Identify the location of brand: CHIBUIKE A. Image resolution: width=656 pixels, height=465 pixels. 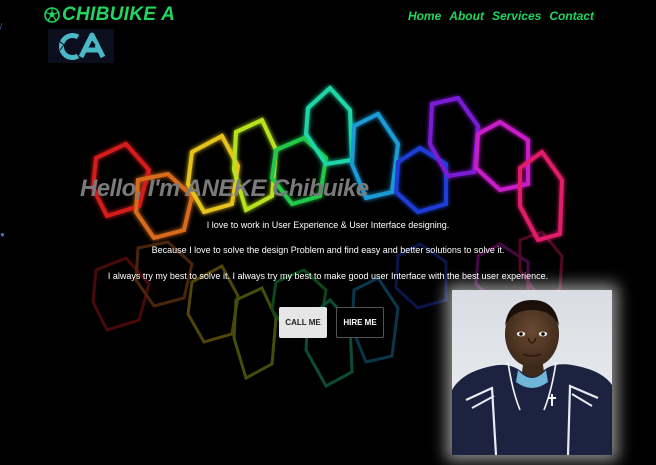
(109, 15).